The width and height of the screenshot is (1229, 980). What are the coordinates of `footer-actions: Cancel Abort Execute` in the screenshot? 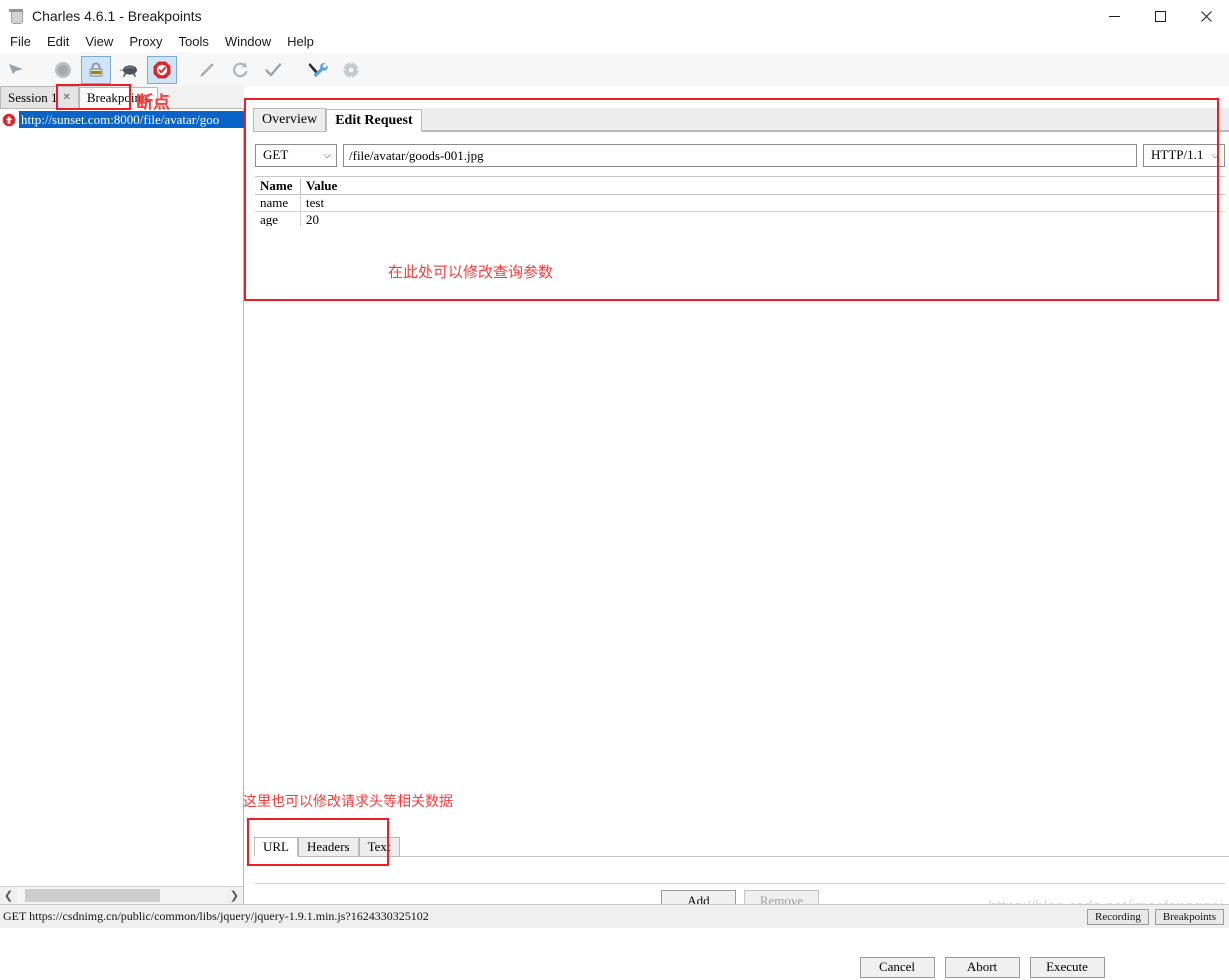 It's located at (859, 967).